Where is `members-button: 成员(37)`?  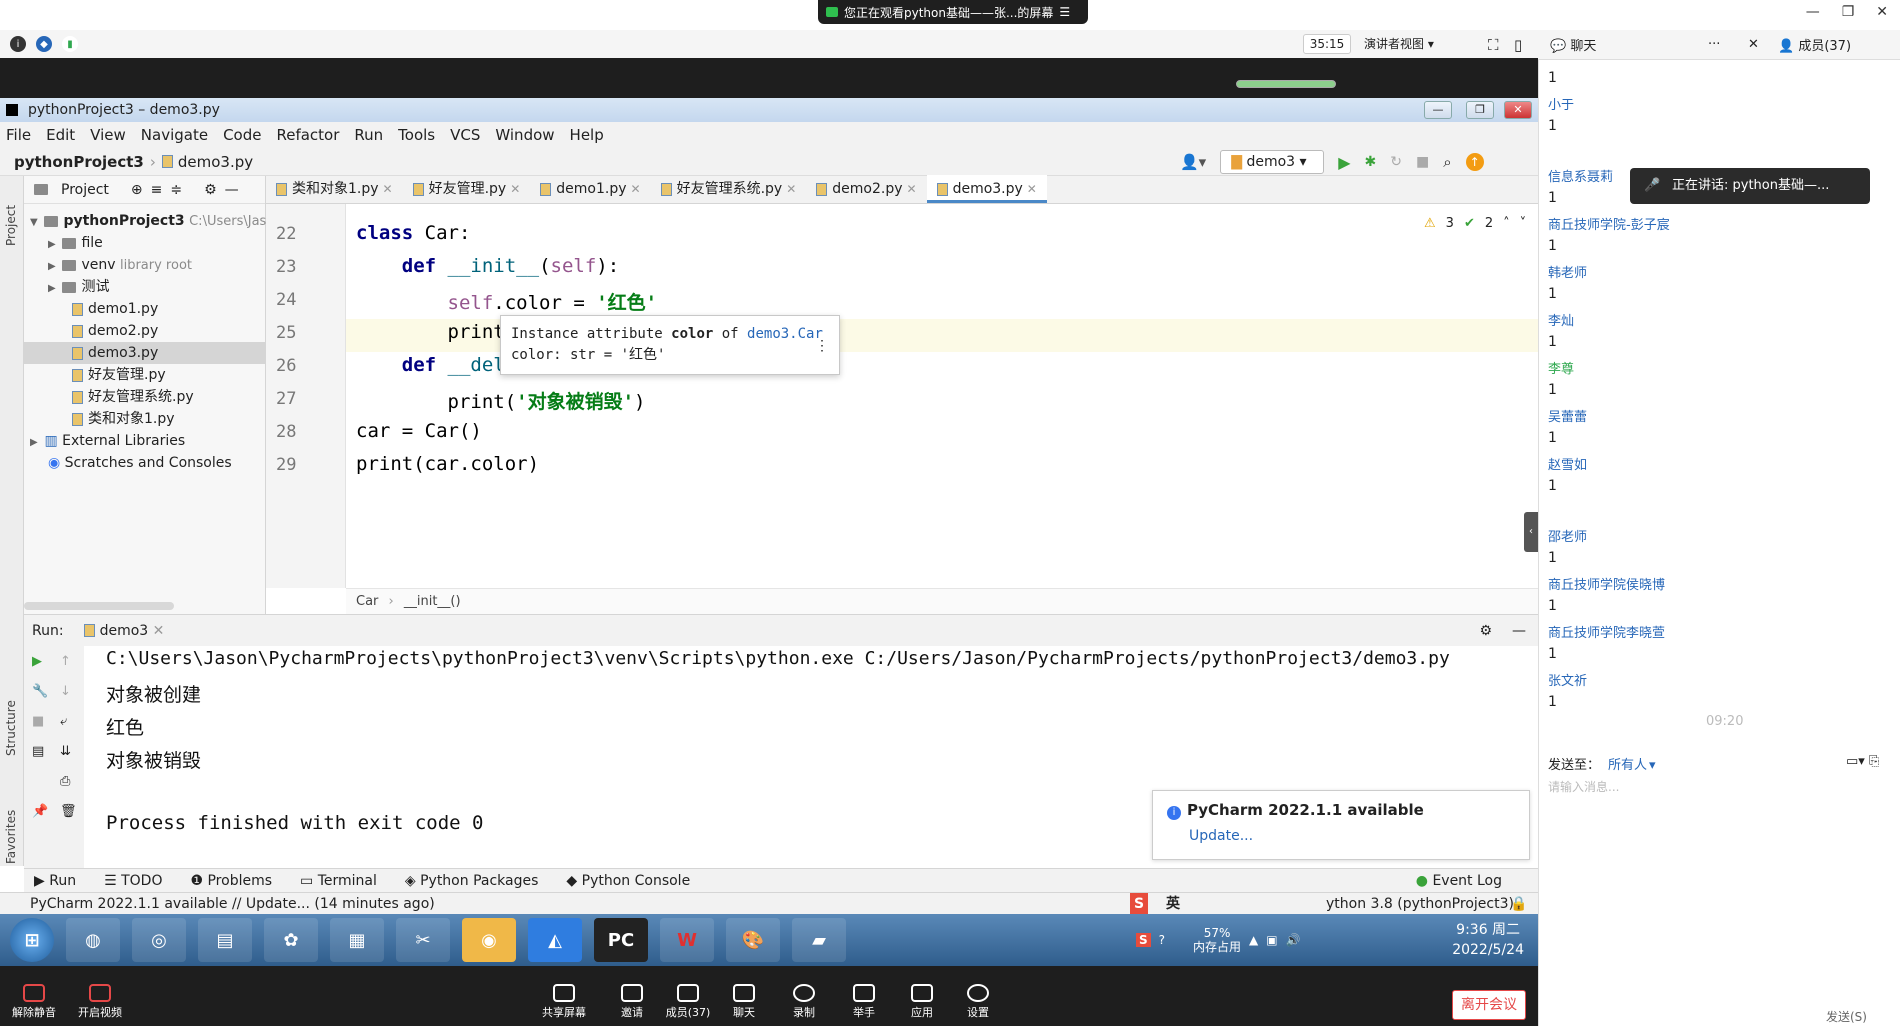
members-button: 成员(37) is located at coordinates (688, 1002).